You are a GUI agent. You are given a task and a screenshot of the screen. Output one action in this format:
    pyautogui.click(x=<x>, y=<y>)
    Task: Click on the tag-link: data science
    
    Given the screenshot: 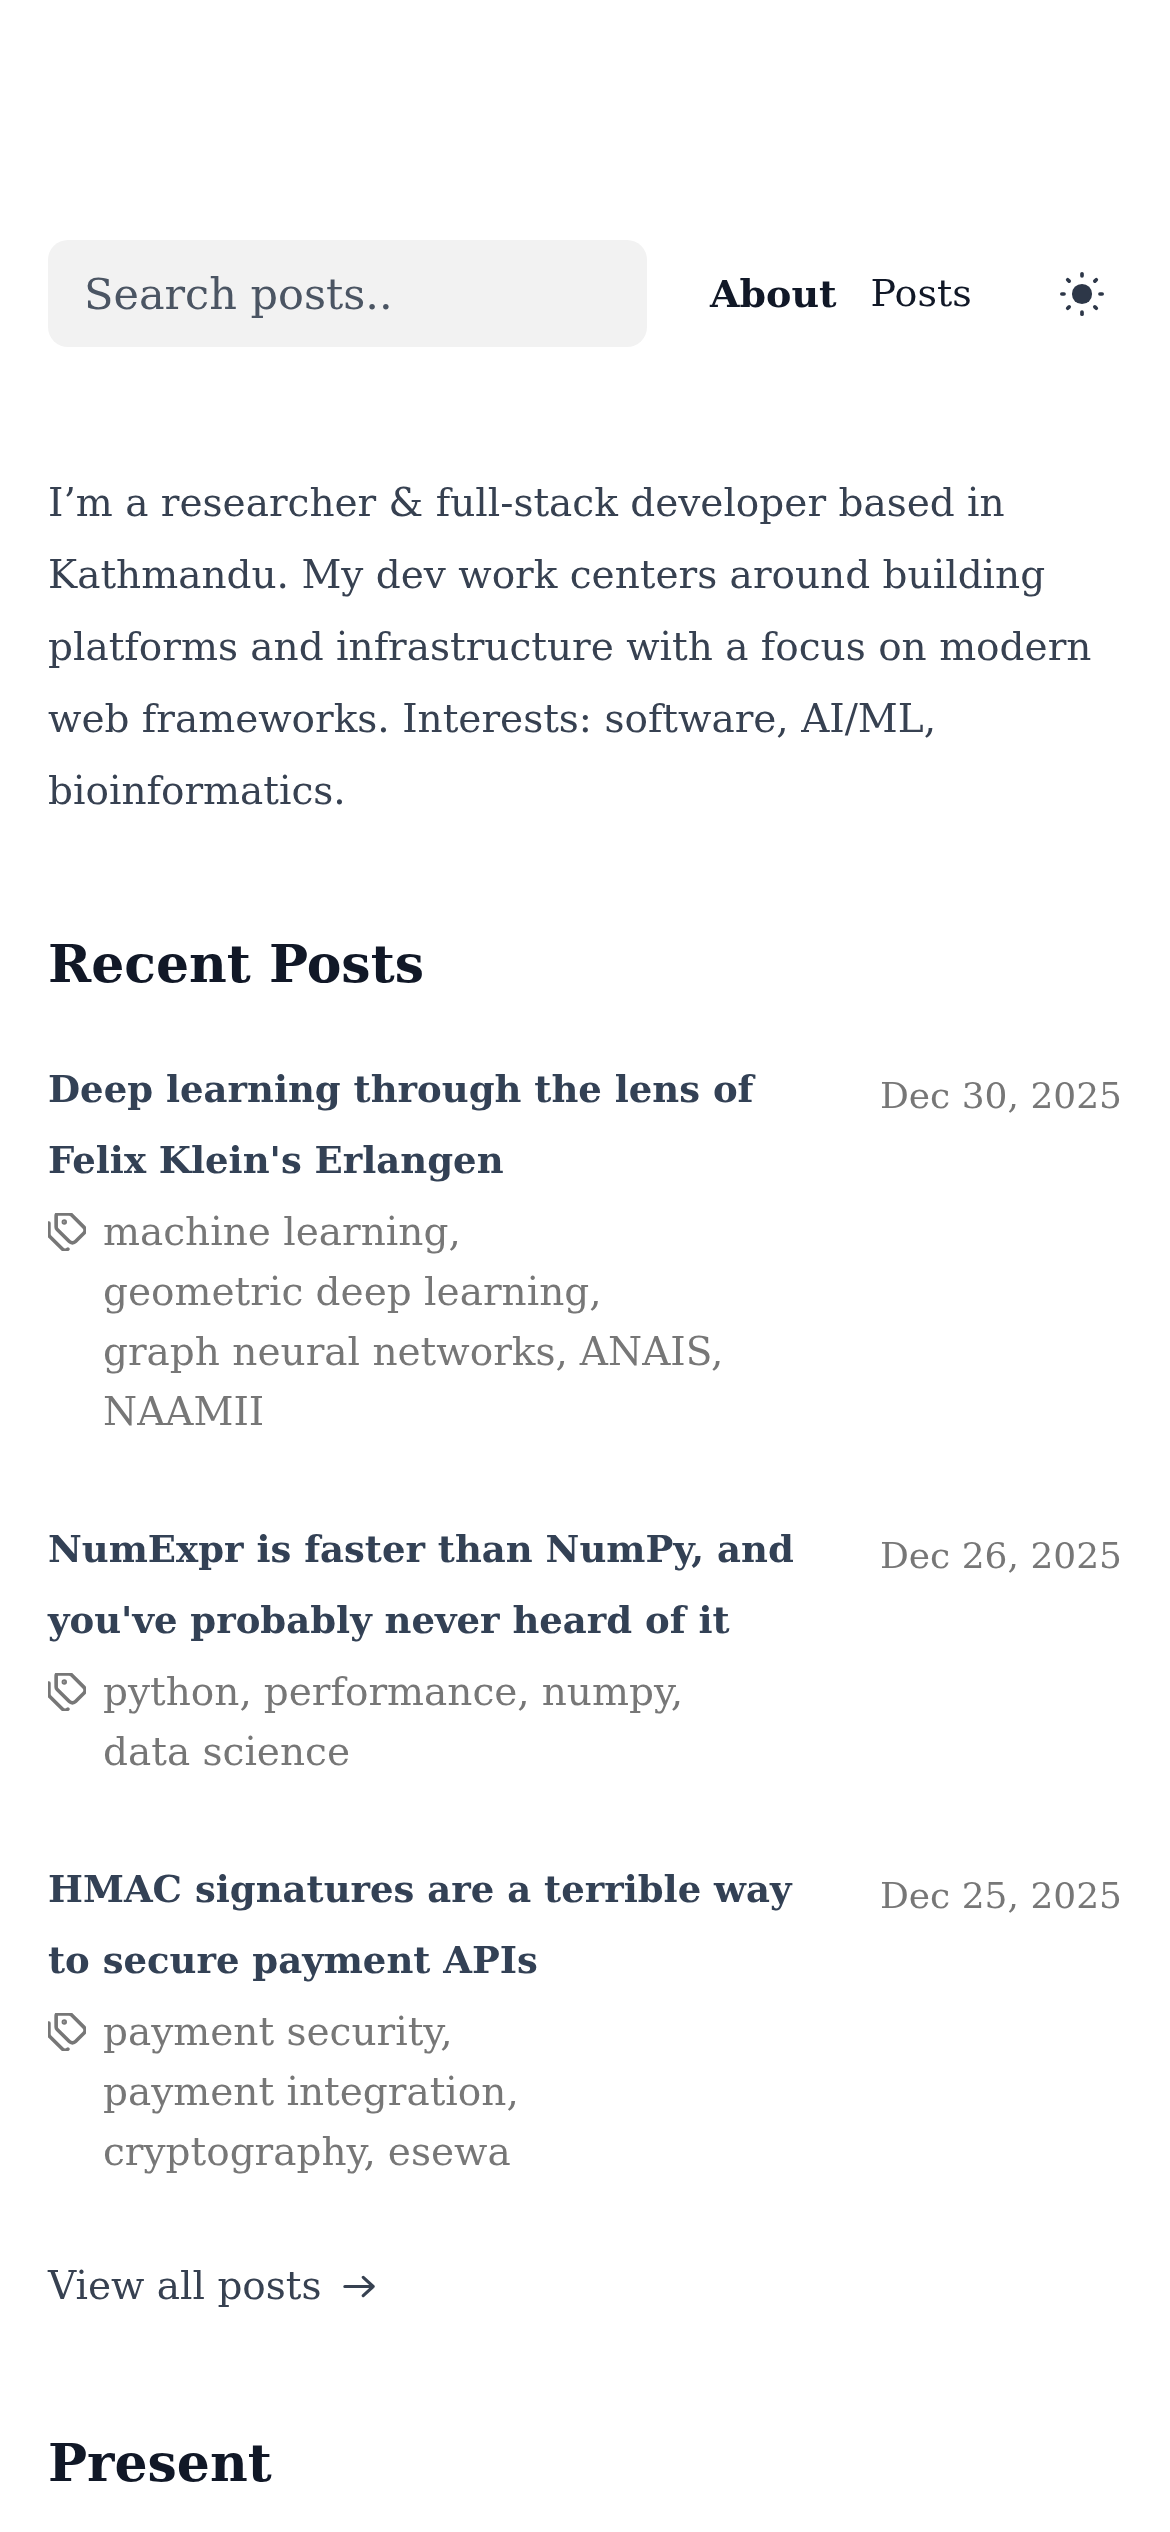 What is the action you would take?
    pyautogui.click(x=226, y=1752)
    